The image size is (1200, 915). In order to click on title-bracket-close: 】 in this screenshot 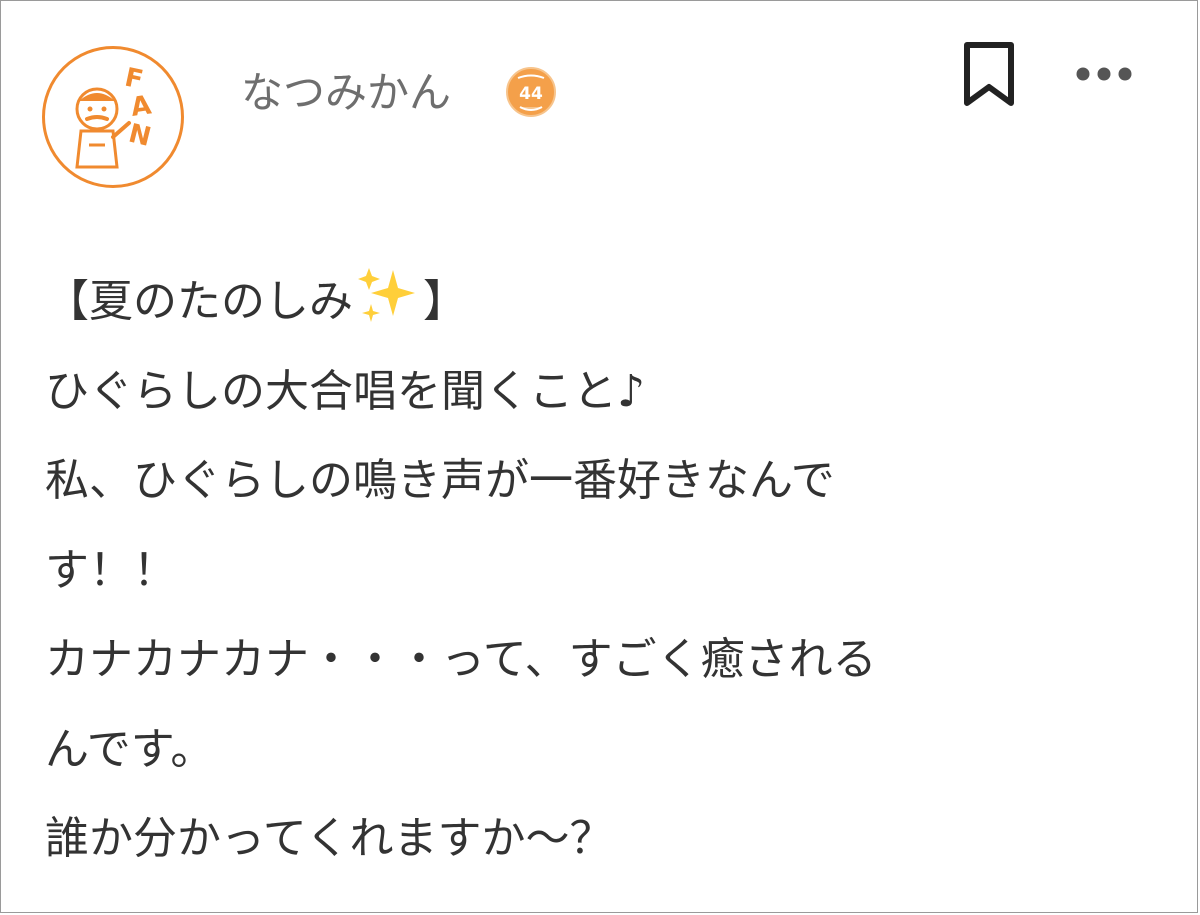, I will do `click(445, 301)`.